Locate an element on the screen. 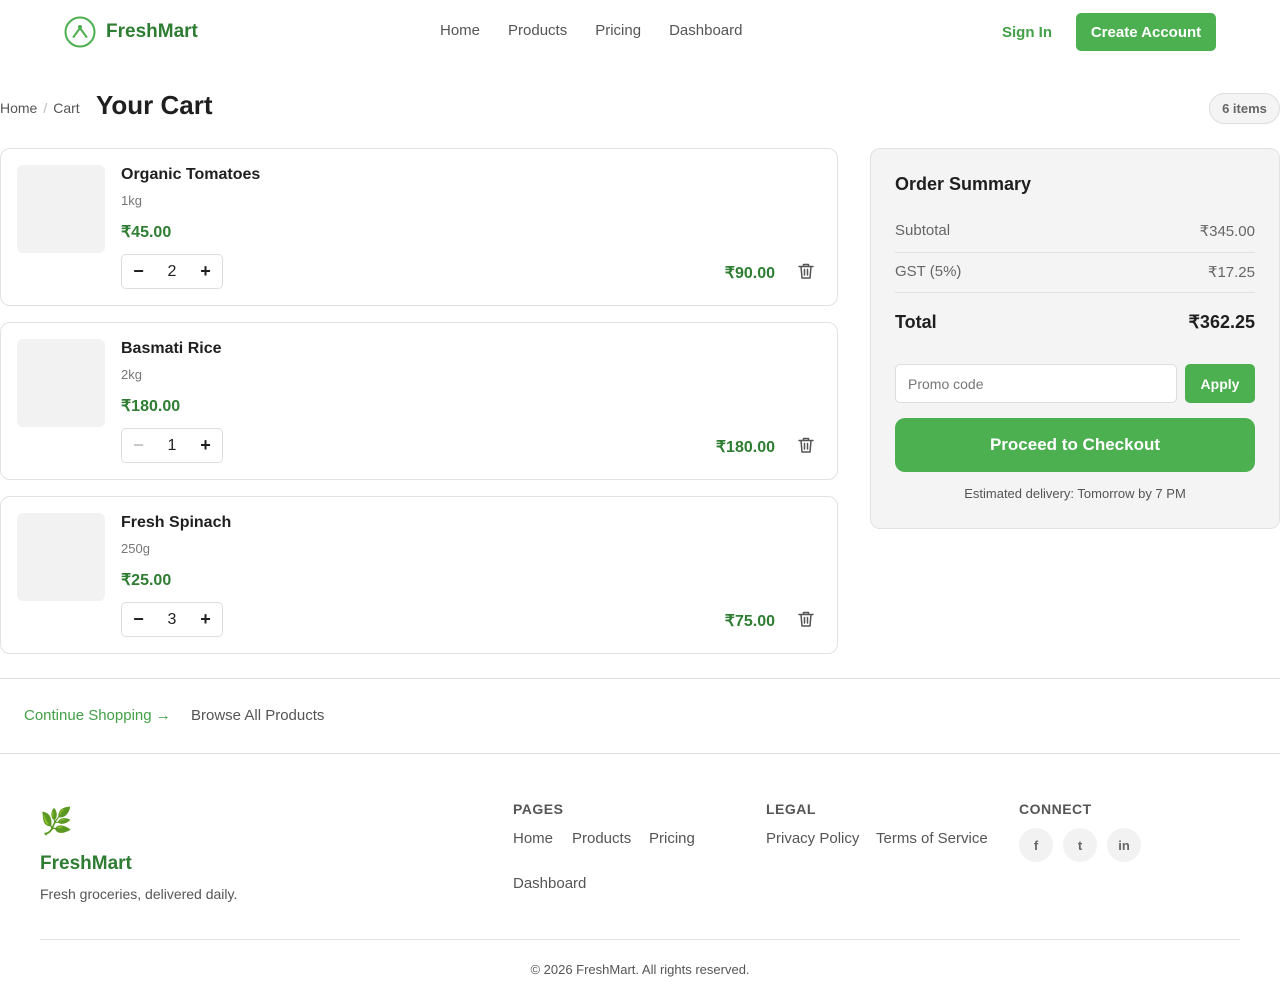 Image resolution: width=1280 pixels, height=1005 pixels. footer-connect-heading: CONNECT is located at coordinates (1055, 809).